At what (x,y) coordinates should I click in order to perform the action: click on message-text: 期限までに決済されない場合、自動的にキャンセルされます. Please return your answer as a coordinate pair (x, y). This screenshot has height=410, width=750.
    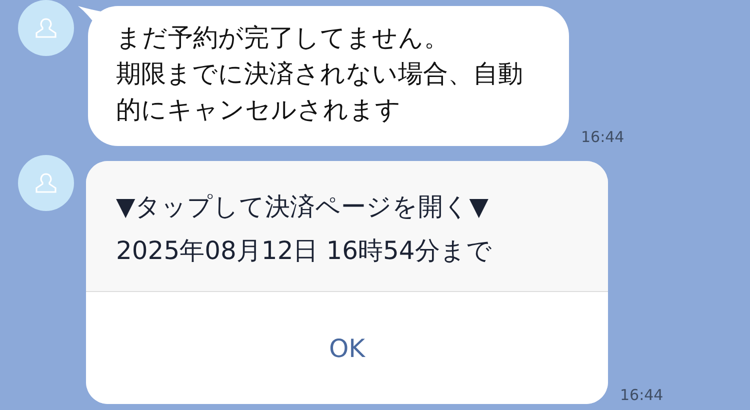
    Looking at the image, I should click on (320, 92).